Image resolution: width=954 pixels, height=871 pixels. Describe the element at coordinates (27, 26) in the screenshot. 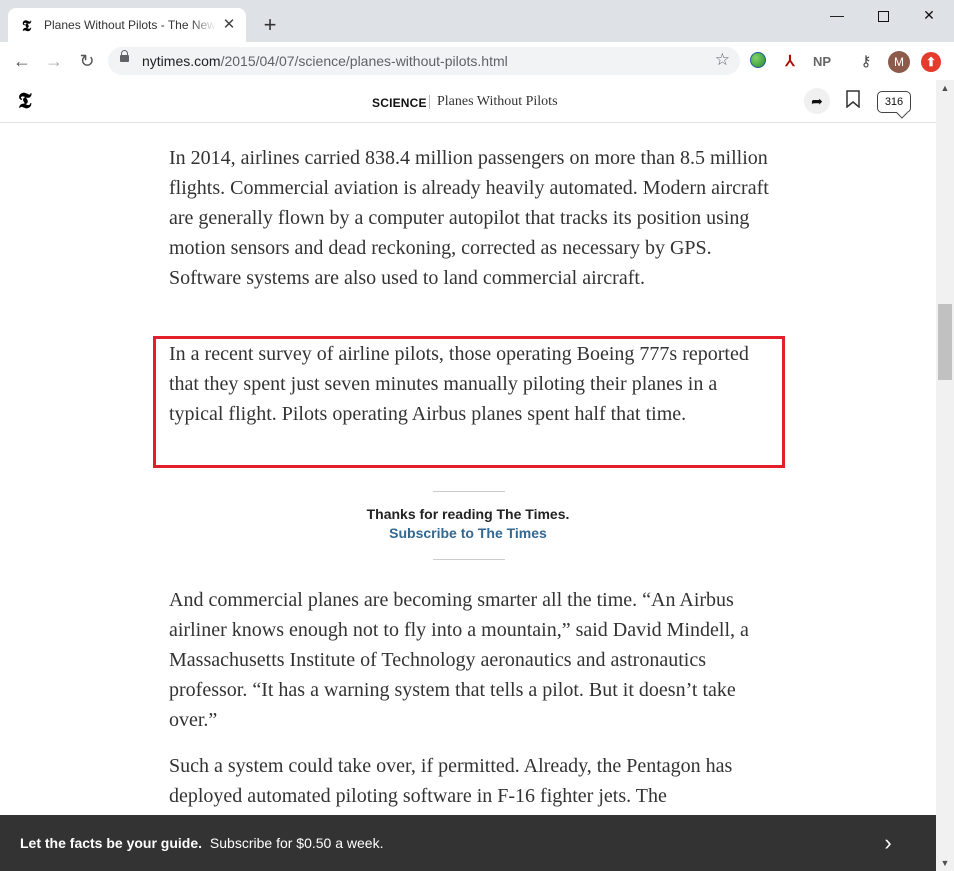

I see `nyt-favicon-icon: 𝕿` at that location.